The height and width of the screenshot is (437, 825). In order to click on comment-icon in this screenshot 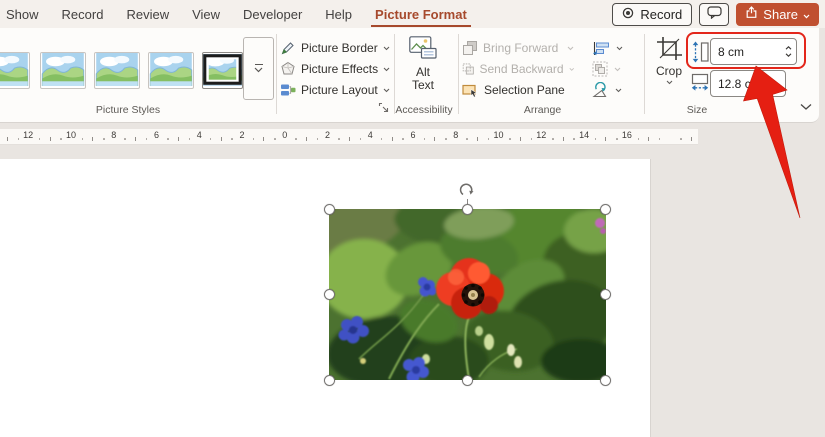, I will do `click(714, 14)`.